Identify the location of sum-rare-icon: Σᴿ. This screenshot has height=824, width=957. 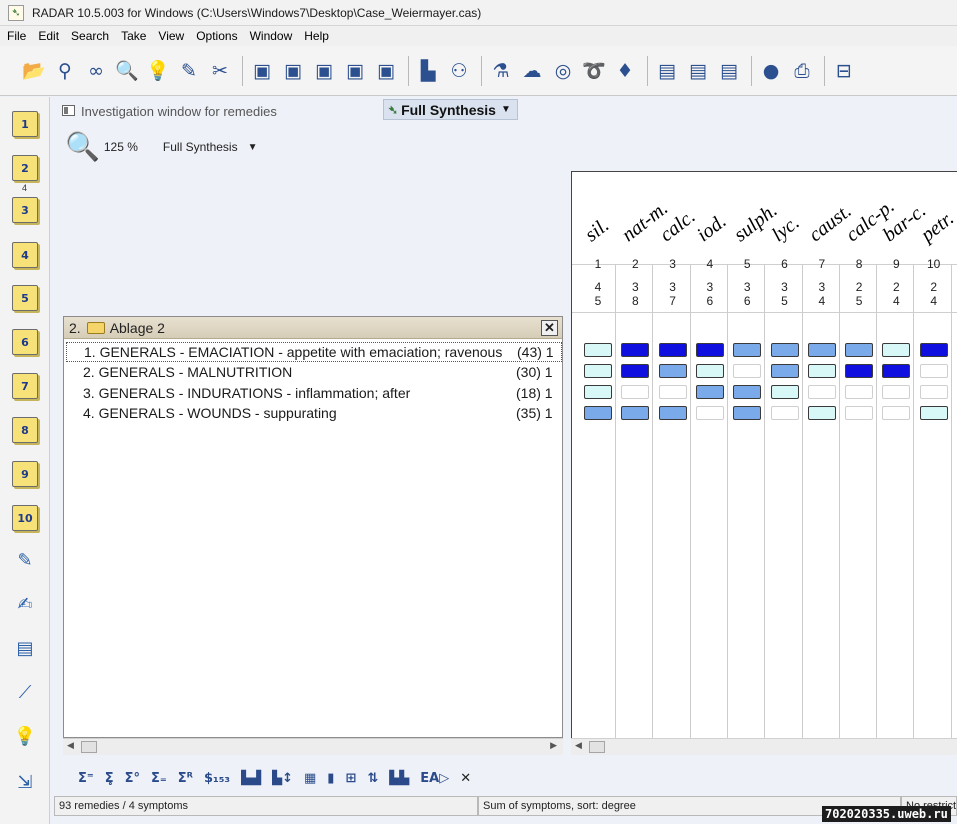
(185, 778).